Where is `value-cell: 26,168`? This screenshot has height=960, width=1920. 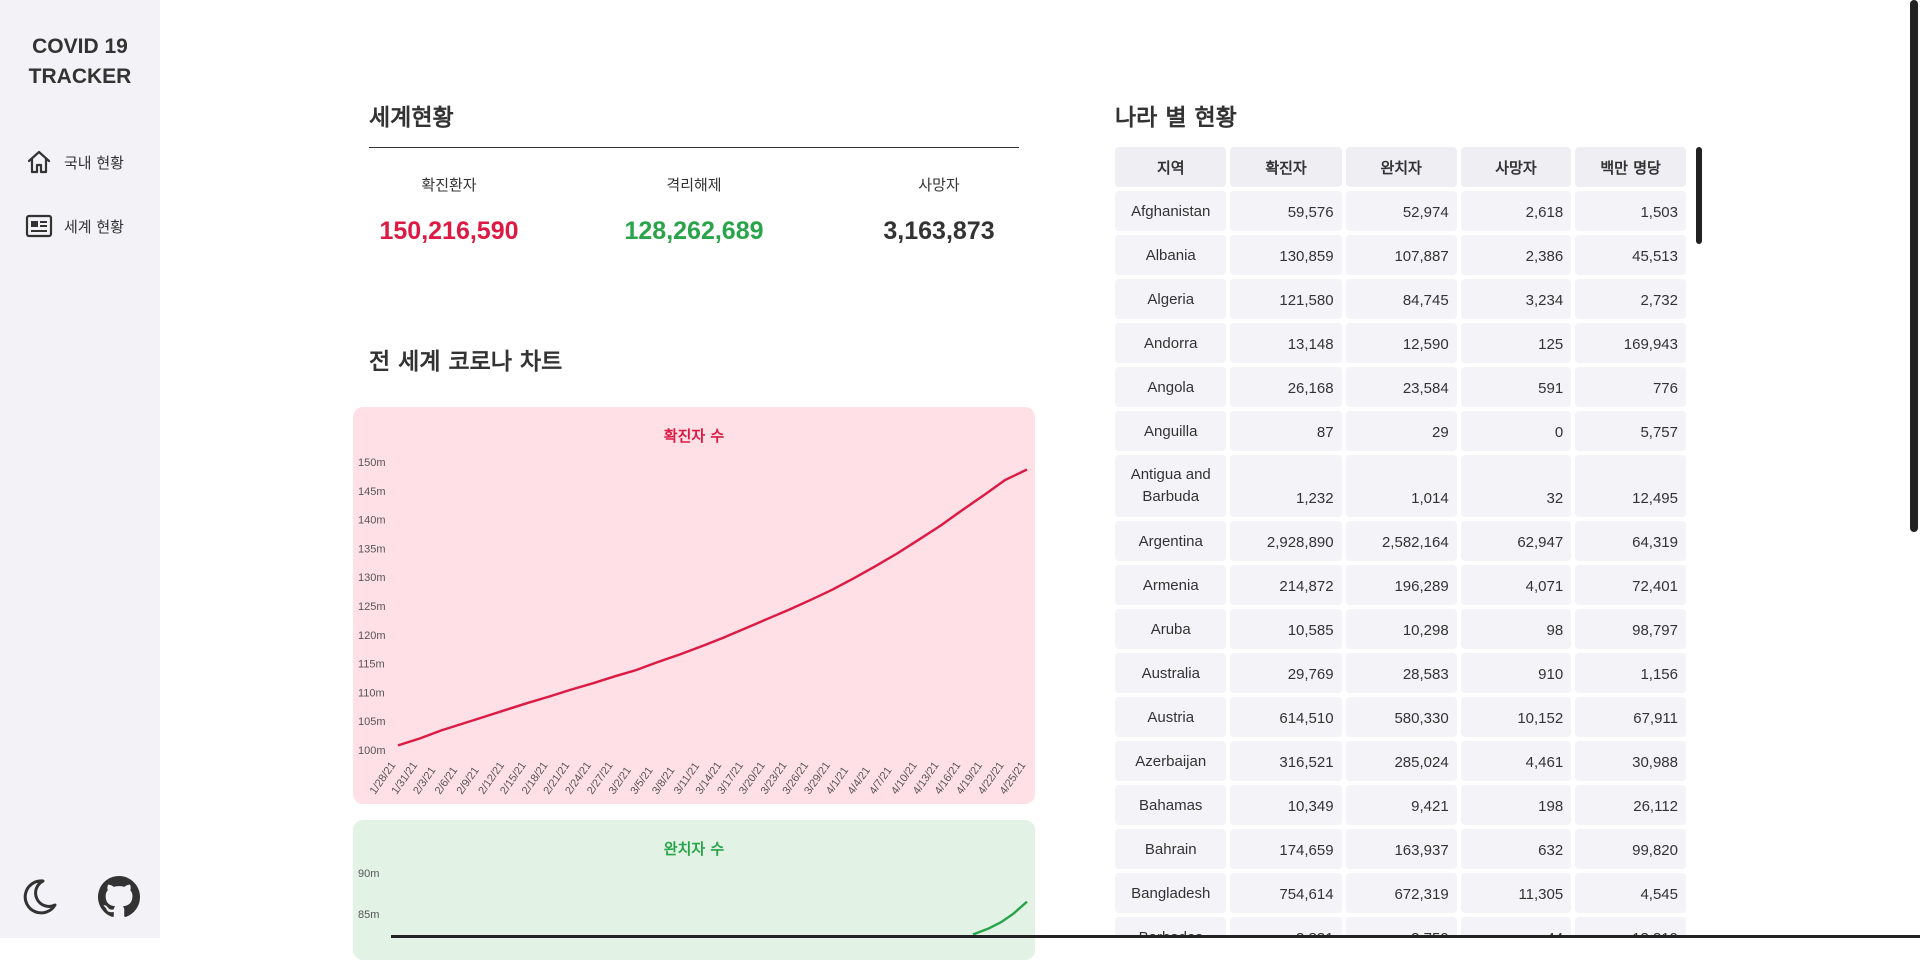
value-cell: 26,168 is located at coordinates (1286, 387).